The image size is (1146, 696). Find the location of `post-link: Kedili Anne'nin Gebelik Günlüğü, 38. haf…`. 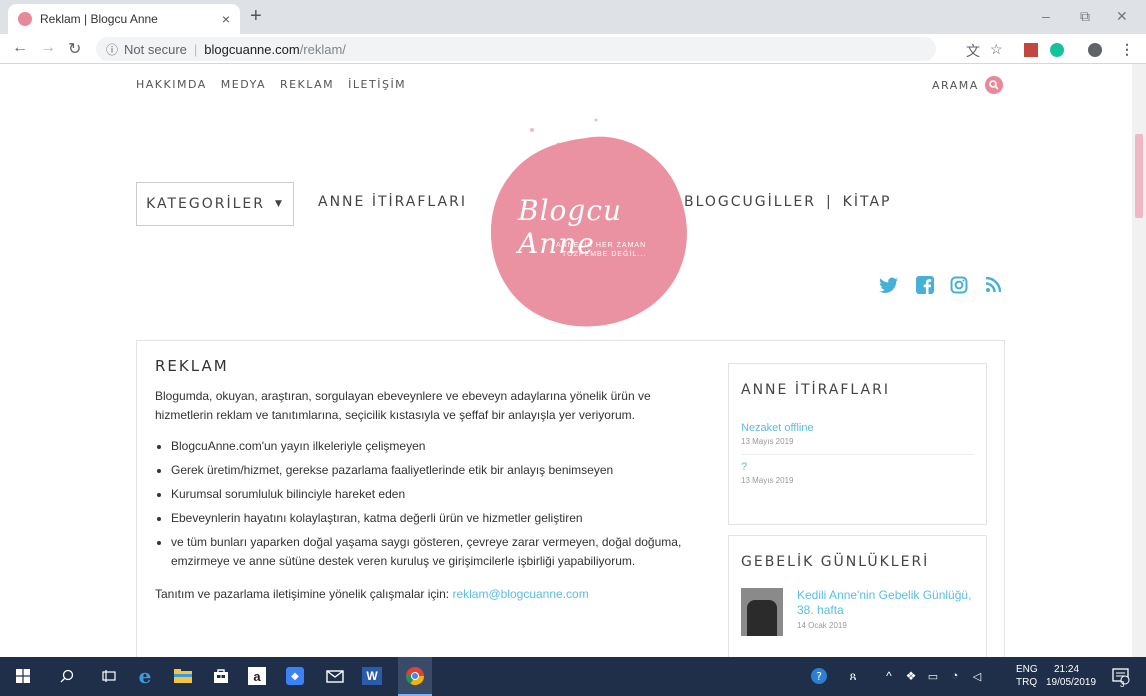

post-link: Kedili Anne'nin Gebelik Günlüğü, 38. haf… is located at coordinates (885, 603).